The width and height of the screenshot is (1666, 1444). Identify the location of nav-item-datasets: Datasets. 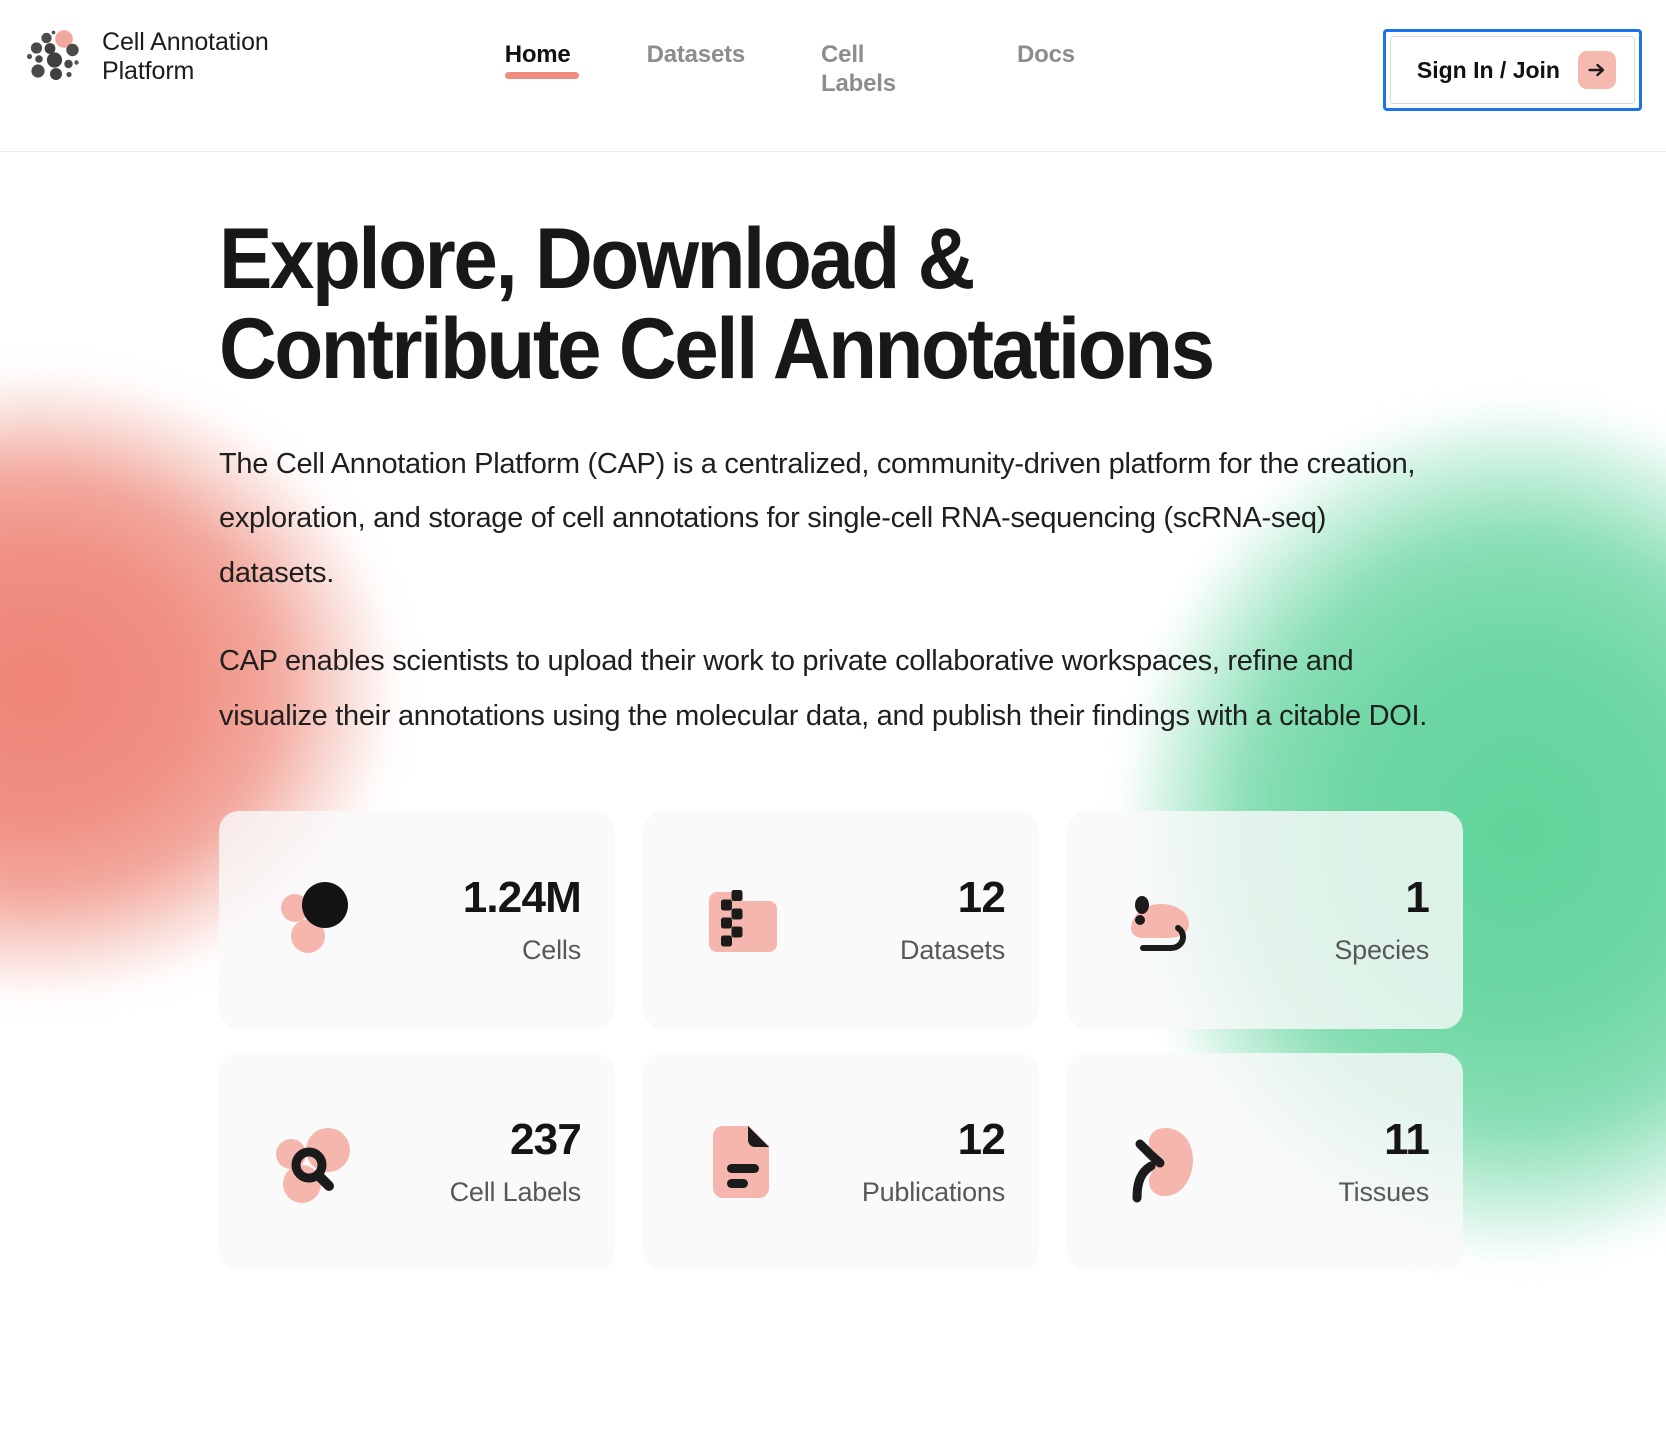
(696, 61).